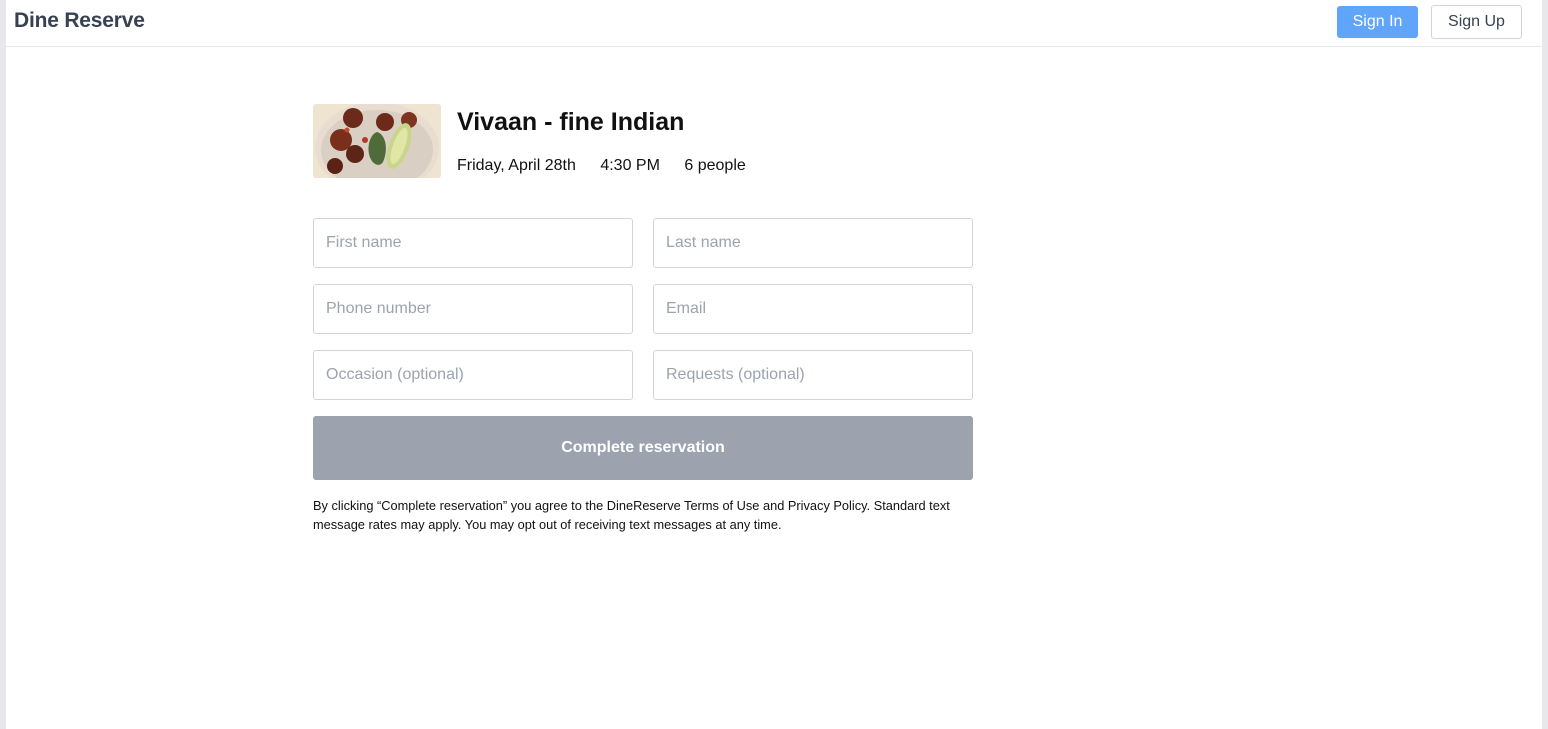 Image resolution: width=1548 pixels, height=729 pixels. Describe the element at coordinates (774, 23) in the screenshot. I see `top-nav-bar: Dine Reserve Sign In Sign Up` at that location.